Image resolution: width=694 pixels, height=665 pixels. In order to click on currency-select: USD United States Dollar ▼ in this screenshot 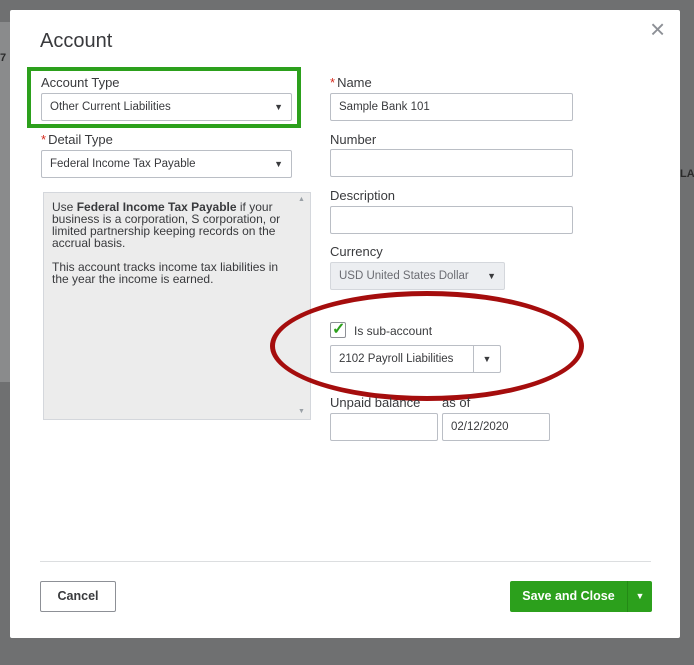, I will do `click(417, 276)`.